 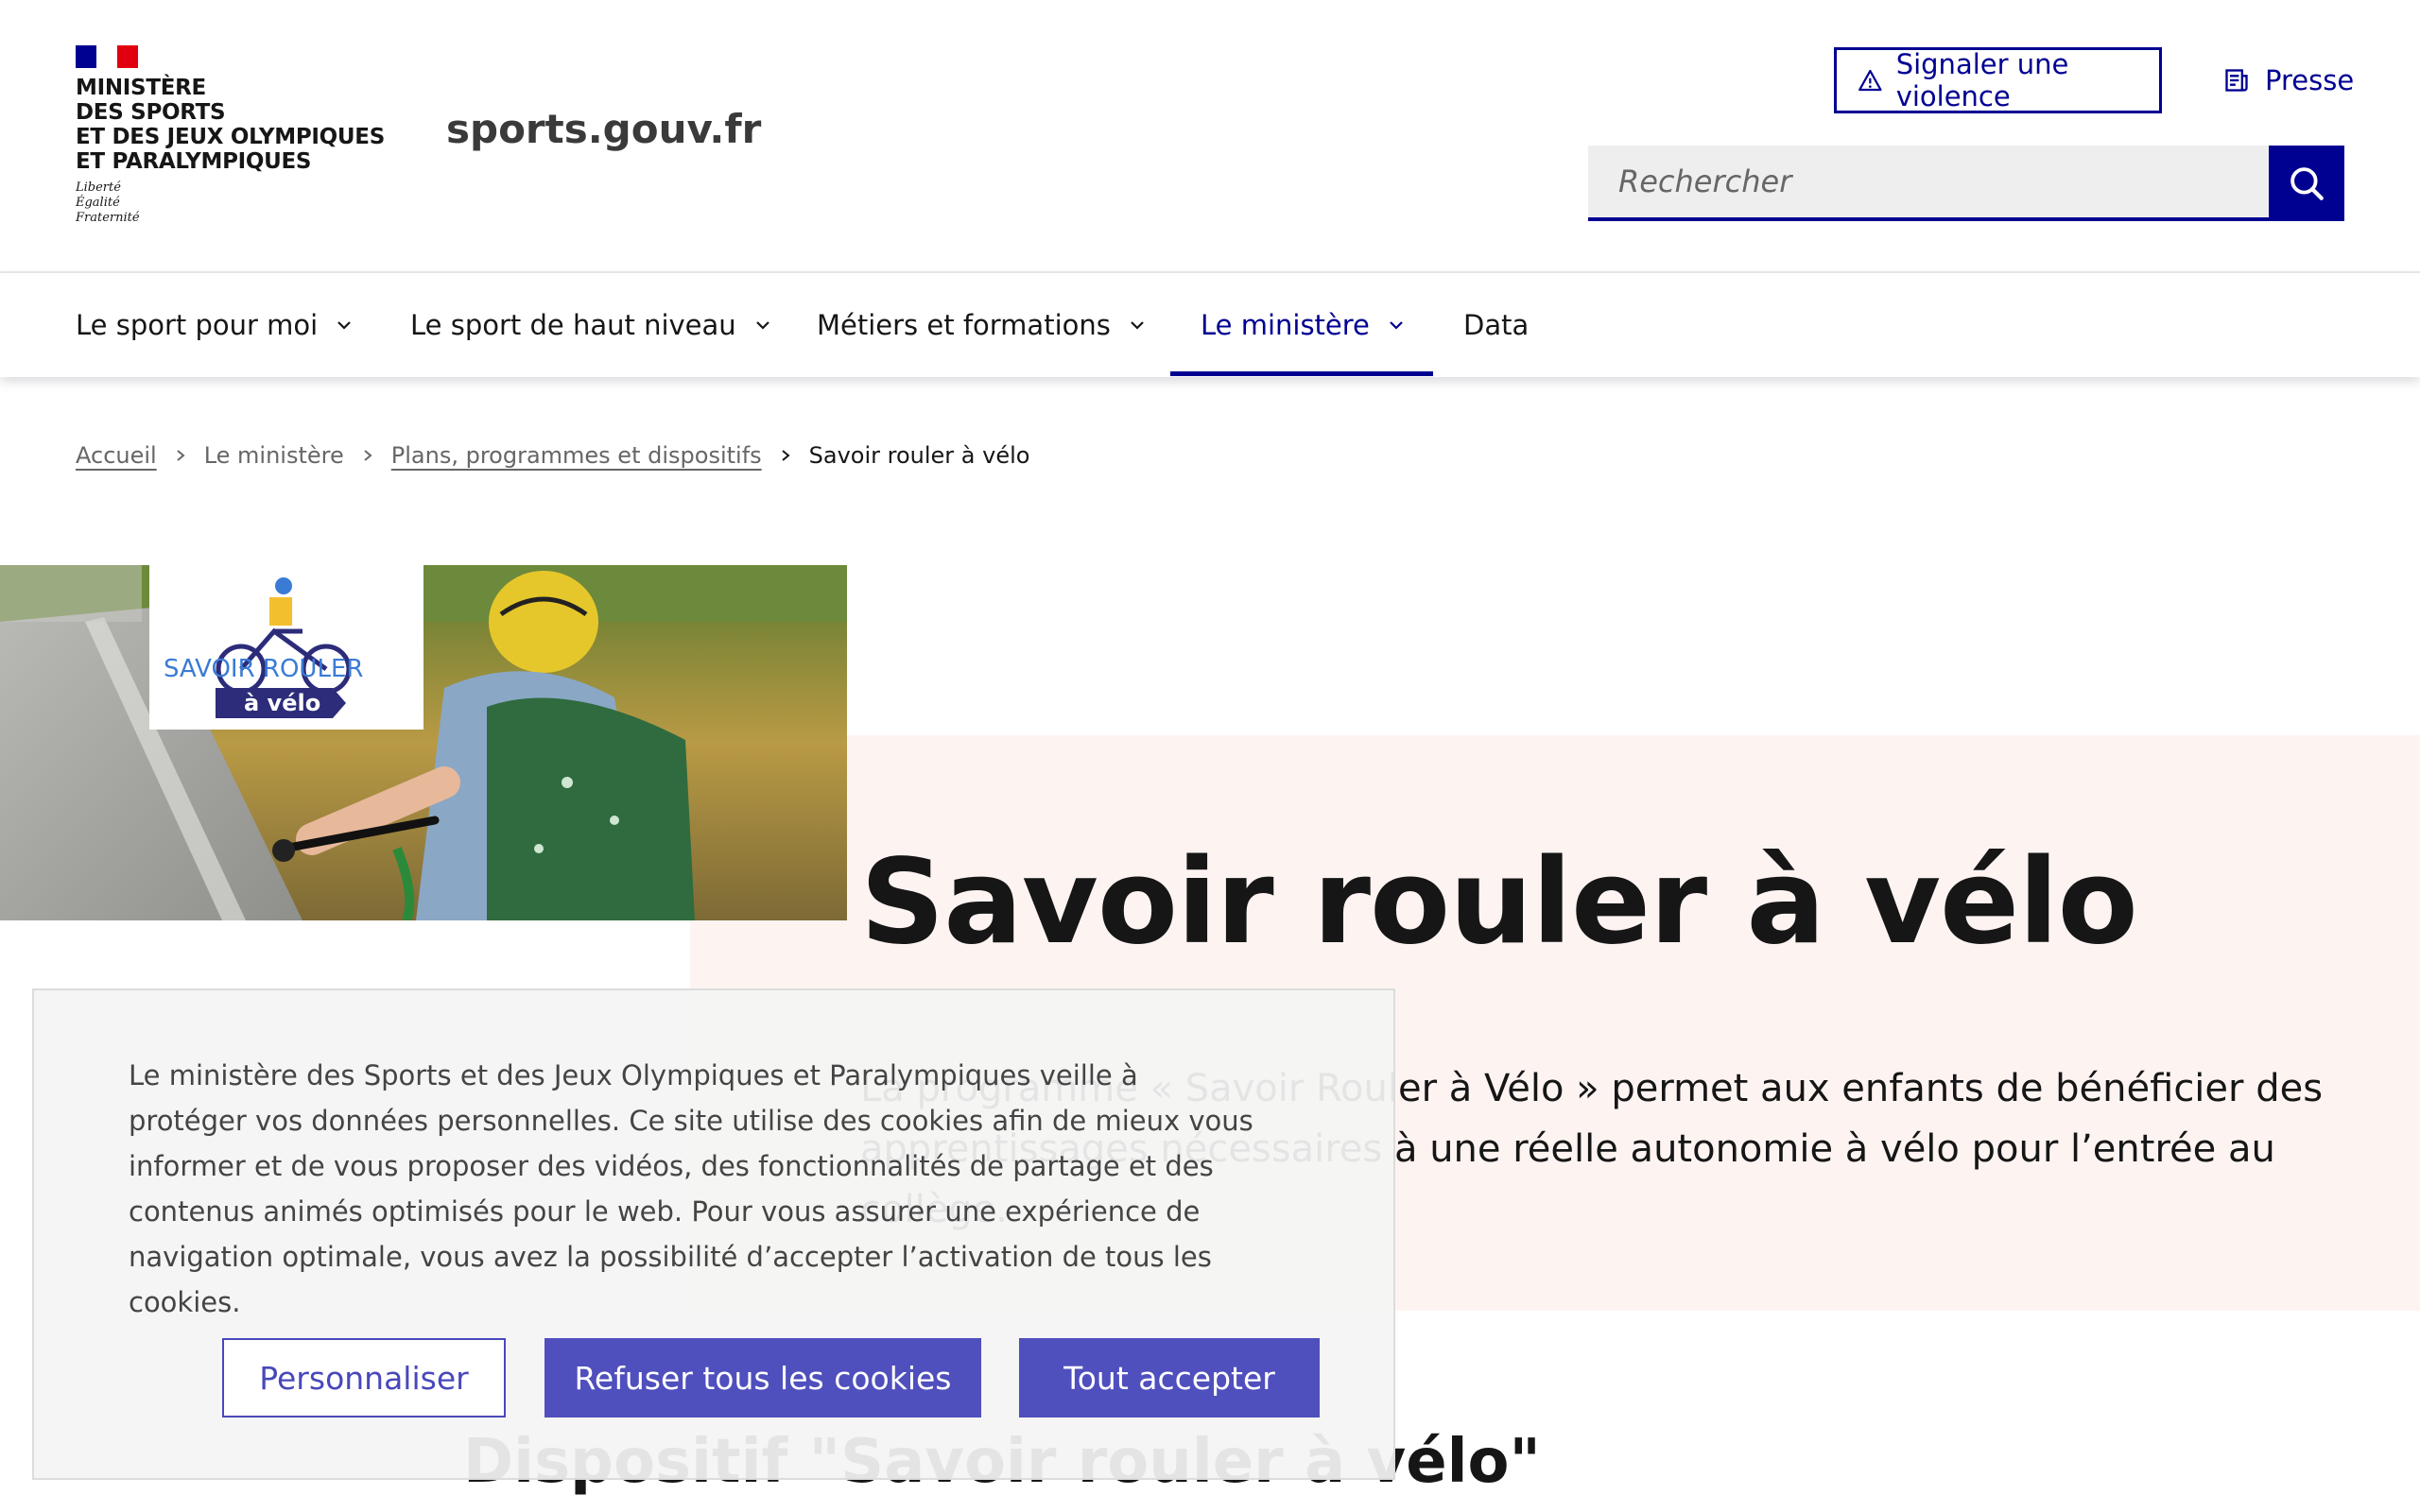 I want to click on logo-text-top: SAVOIR ROULER, so click(x=263, y=669).